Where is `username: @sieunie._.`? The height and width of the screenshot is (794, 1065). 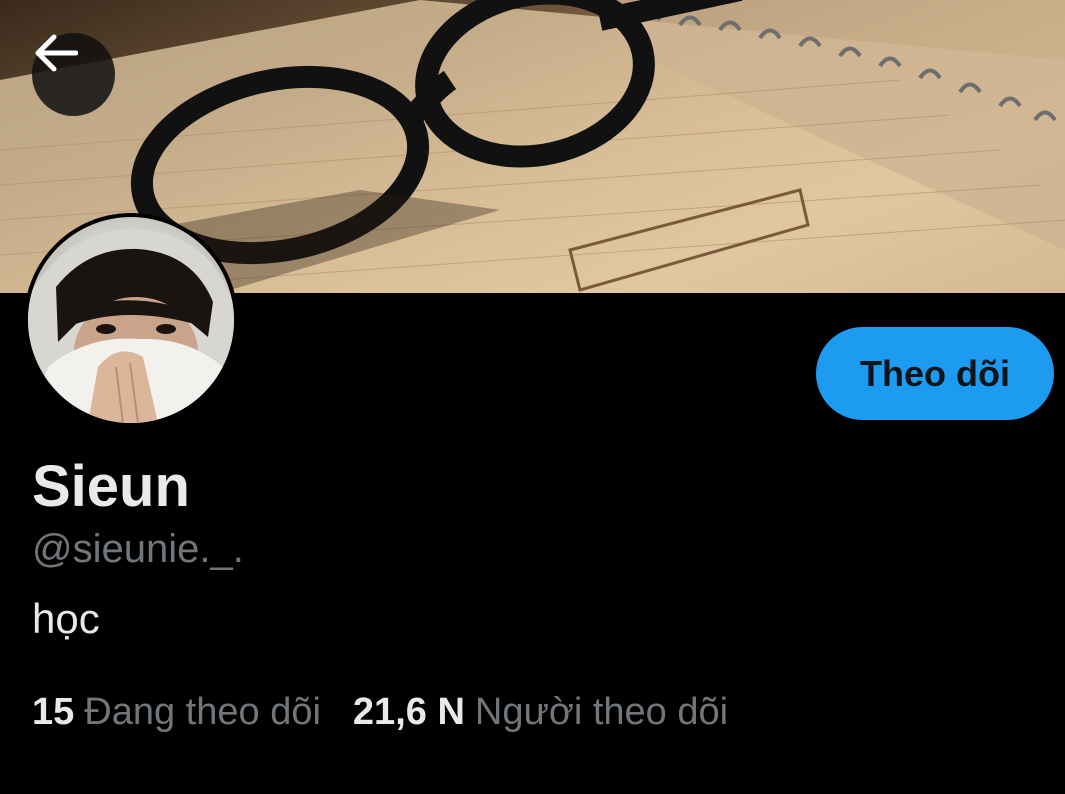
username: @sieunie._. is located at coordinates (138, 549).